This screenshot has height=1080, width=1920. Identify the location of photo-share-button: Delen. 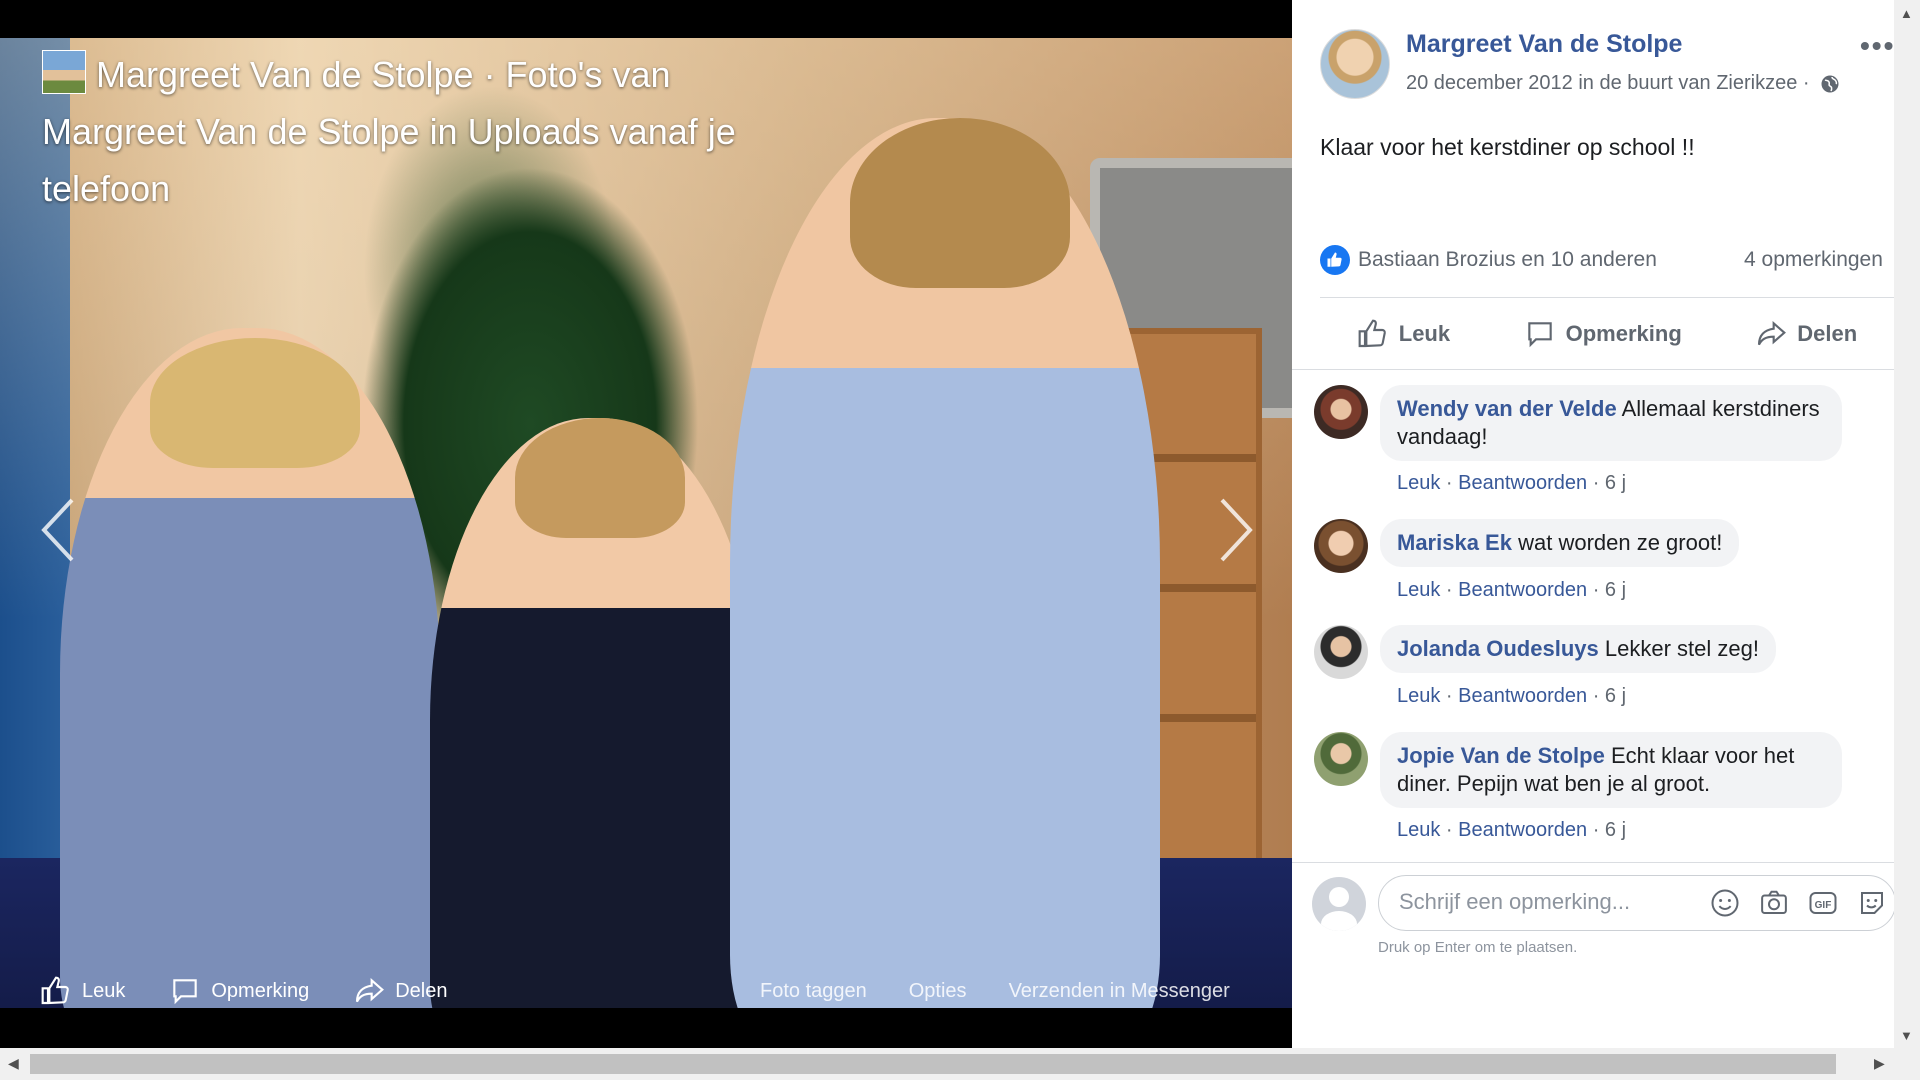
(400, 991).